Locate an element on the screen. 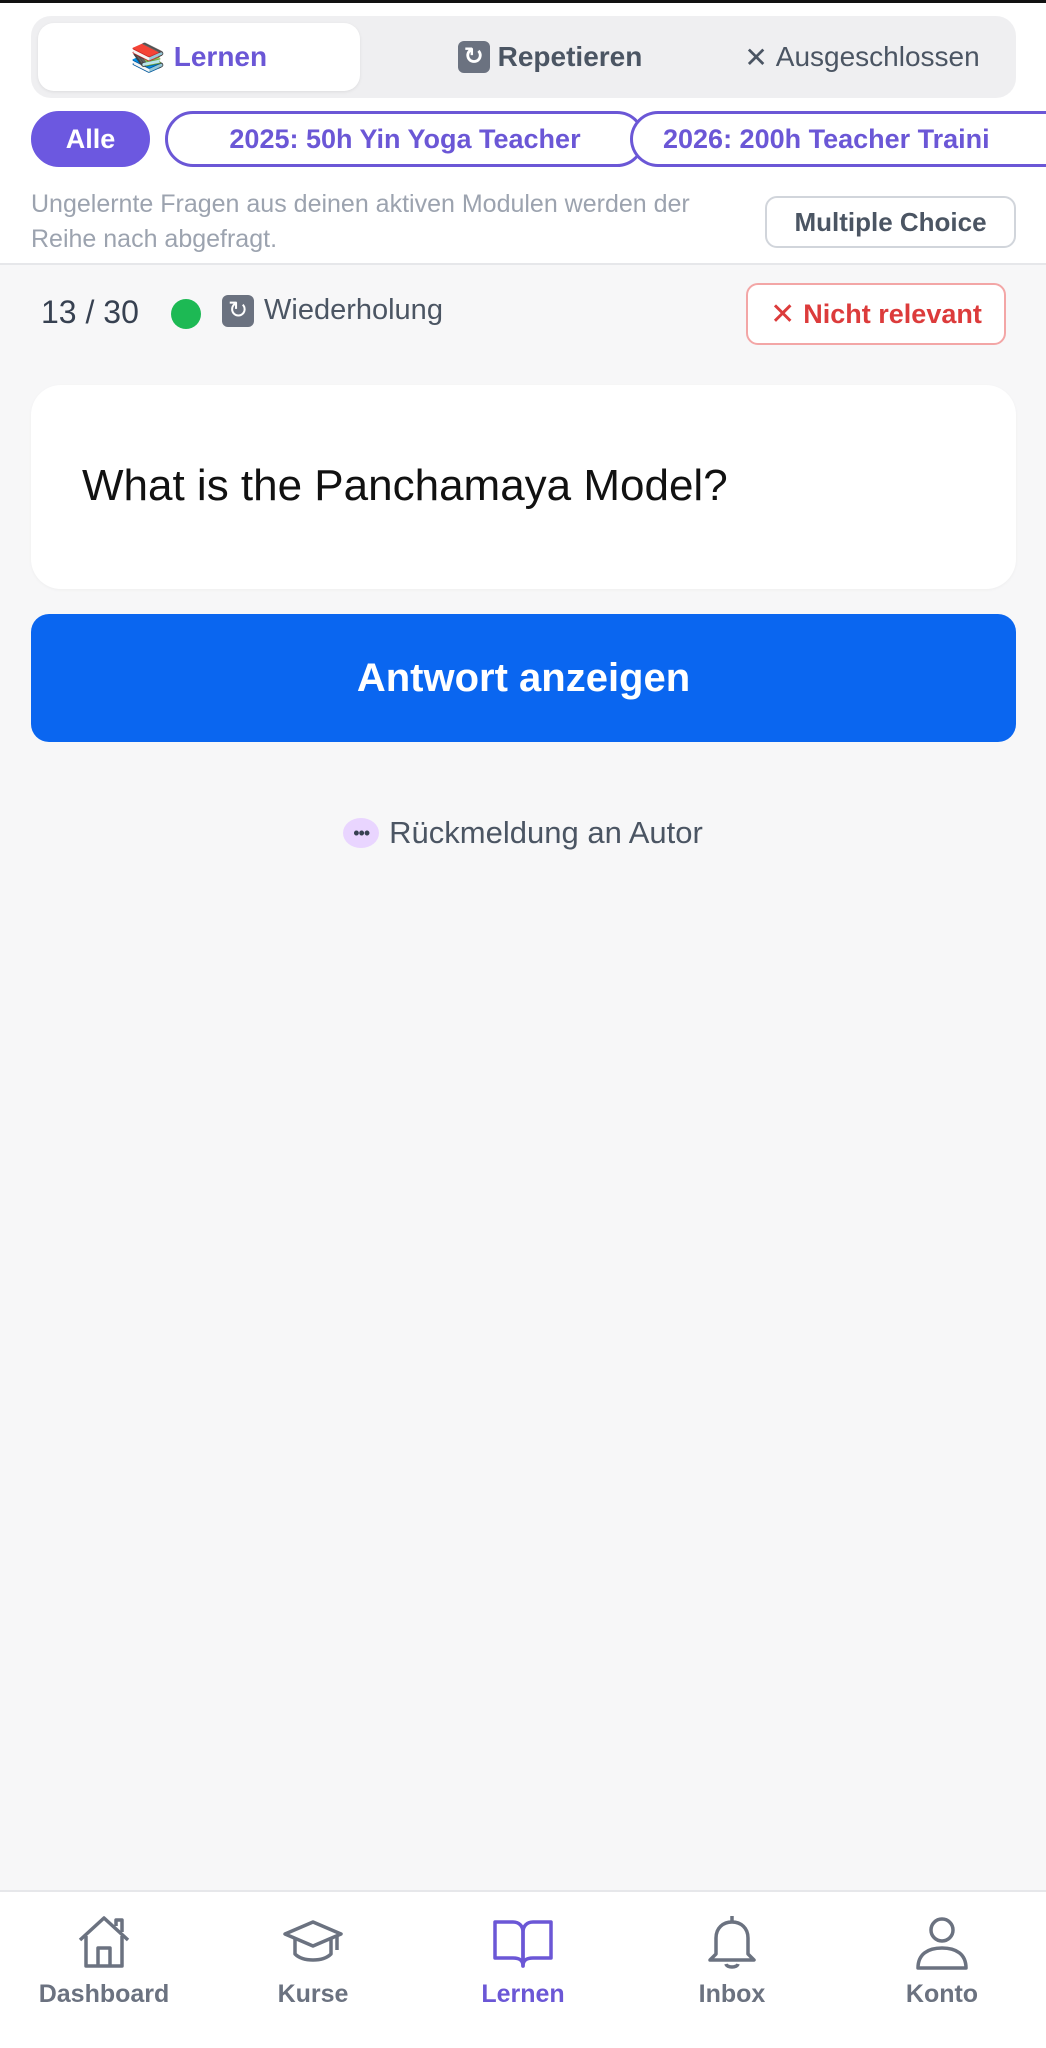  tab-ausgeschlossen: ✕ Ausgeschlossen is located at coordinates (862, 57).